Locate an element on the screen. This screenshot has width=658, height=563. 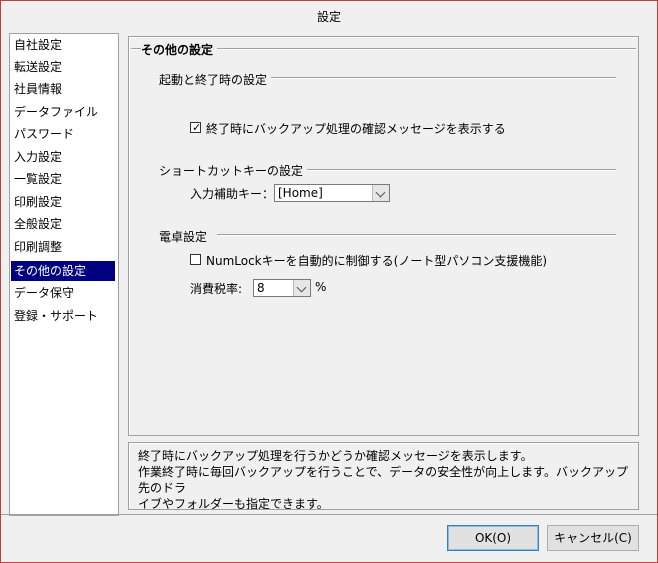
startup-divider is located at coordinates (442, 78).